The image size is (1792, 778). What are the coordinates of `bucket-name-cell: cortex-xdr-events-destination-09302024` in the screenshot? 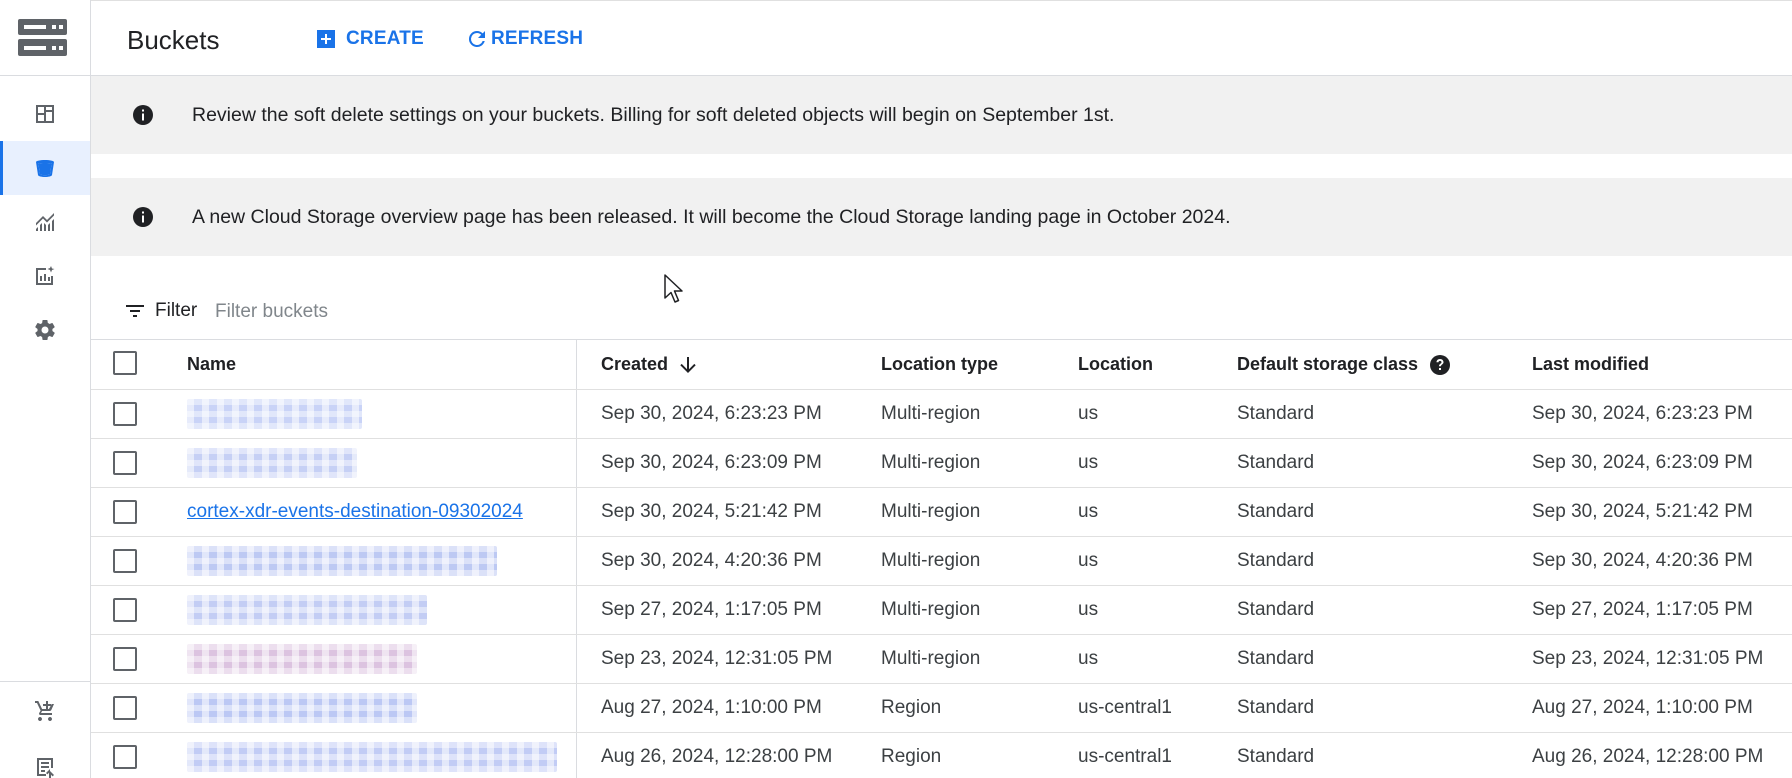 It's located at (355, 512).